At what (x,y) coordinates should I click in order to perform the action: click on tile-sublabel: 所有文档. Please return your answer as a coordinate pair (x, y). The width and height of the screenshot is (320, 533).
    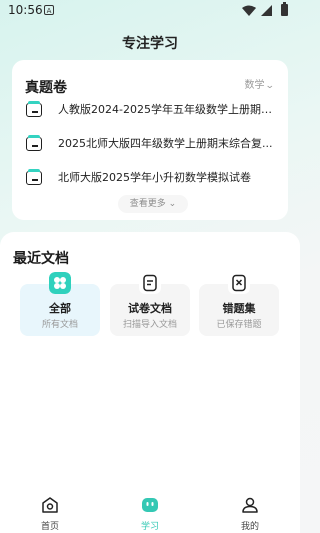
    Looking at the image, I should click on (59, 325).